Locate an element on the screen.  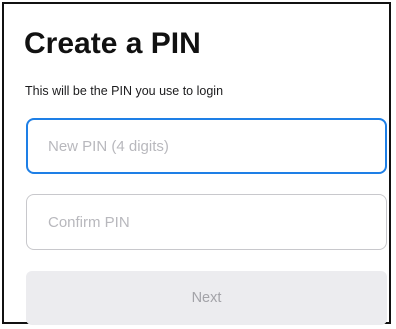
next-button: Next is located at coordinates (206, 298).